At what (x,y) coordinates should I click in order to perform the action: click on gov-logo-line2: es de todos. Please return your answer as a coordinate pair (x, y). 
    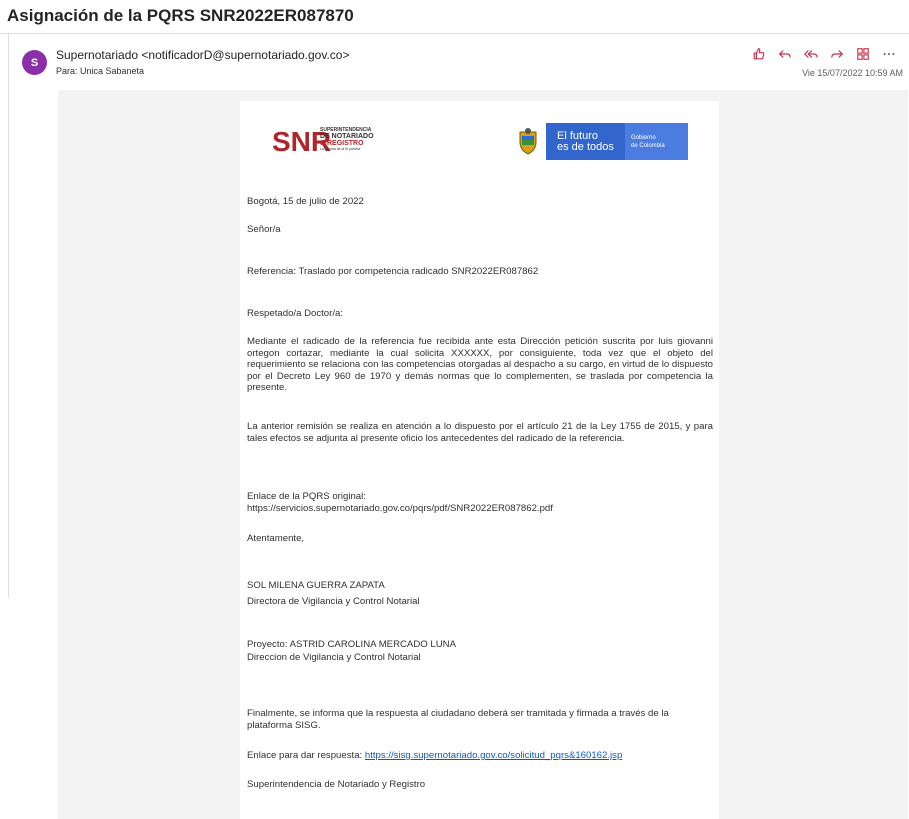
    Looking at the image, I should click on (585, 146).